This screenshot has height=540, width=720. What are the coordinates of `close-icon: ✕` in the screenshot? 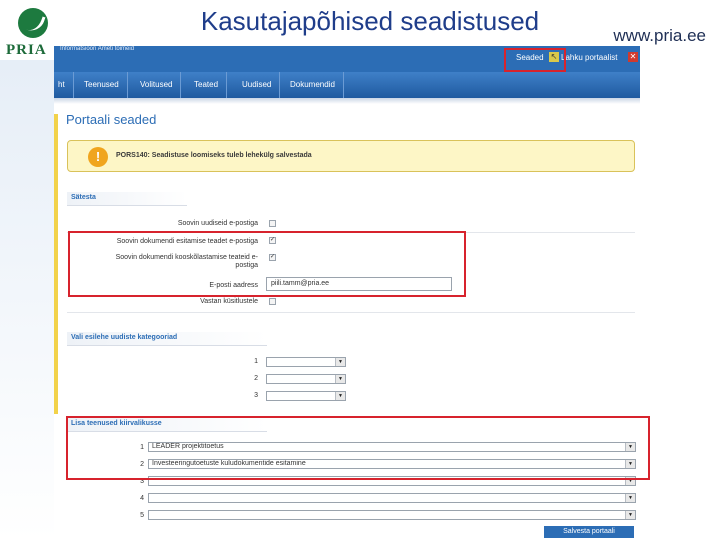 It's located at (633, 57).